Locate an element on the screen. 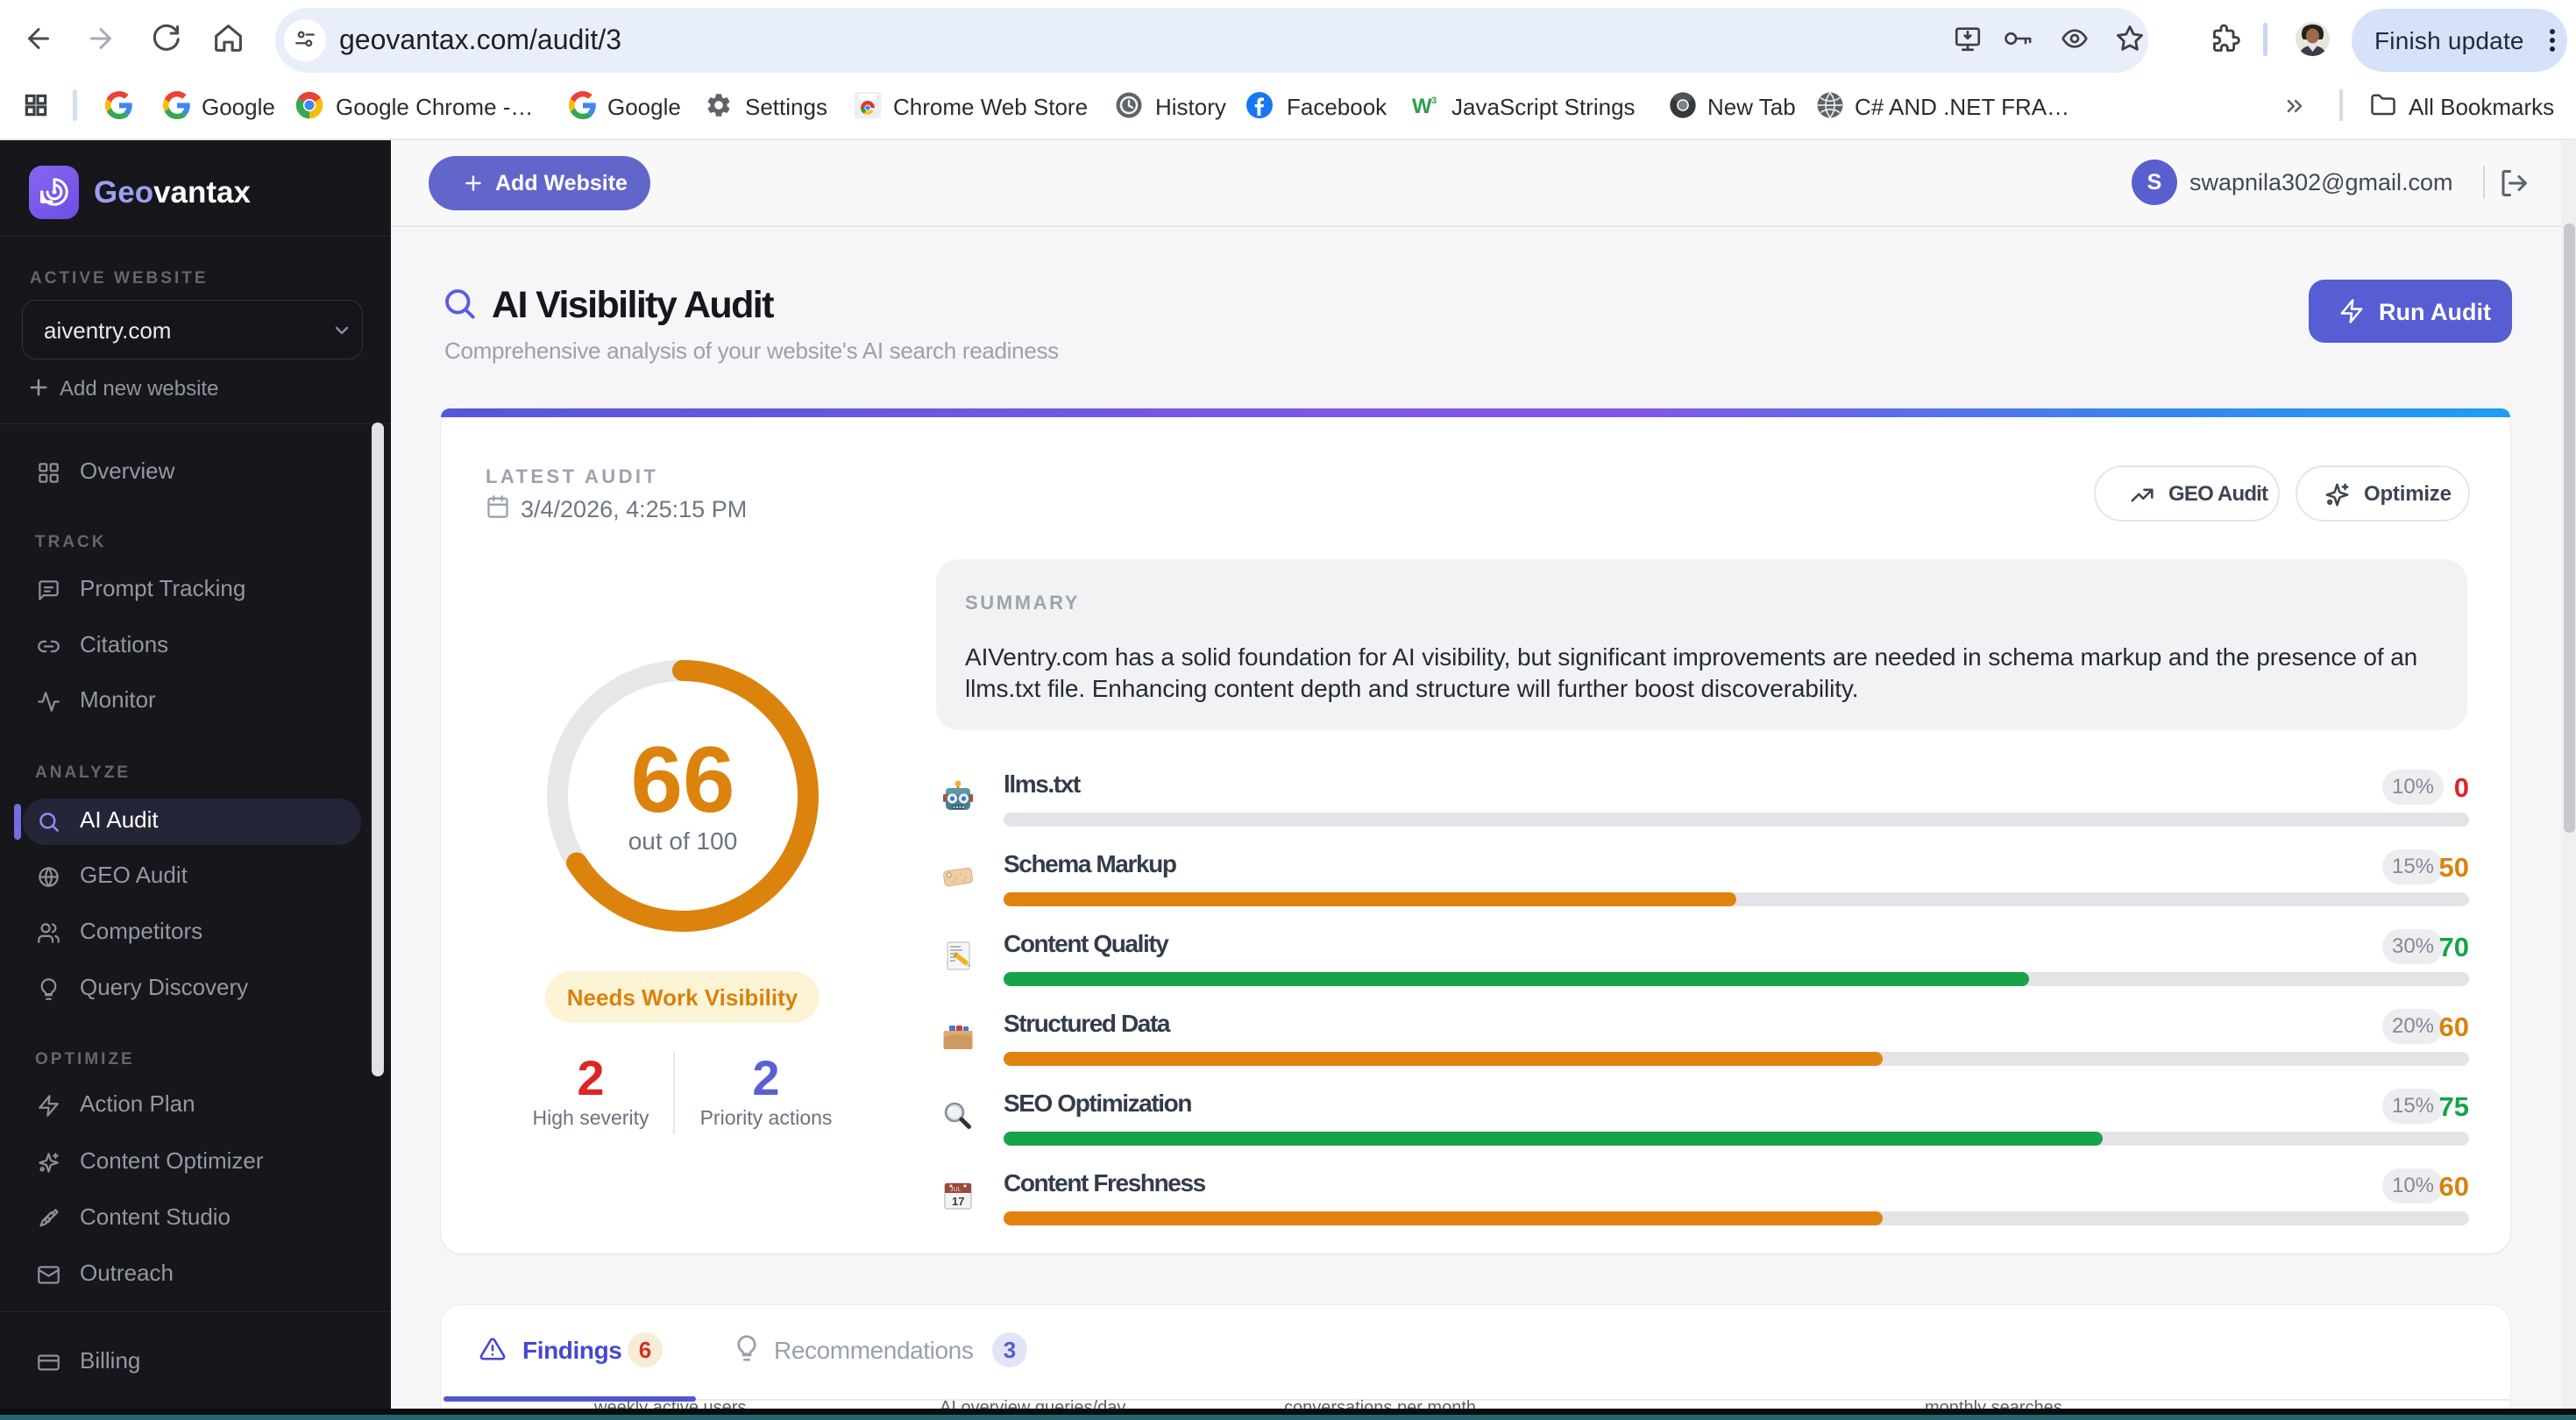 The image size is (2576, 1420). svg-text: W is located at coordinates (1422, 106).